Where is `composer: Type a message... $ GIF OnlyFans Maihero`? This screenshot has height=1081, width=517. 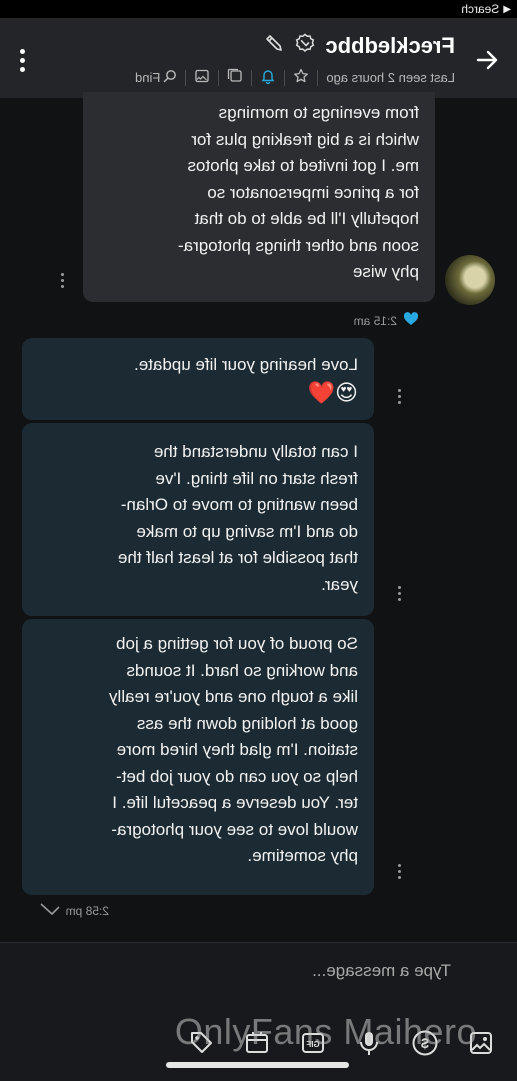
composer: Type a message... $ GIF OnlyFans Maihero is located at coordinates (258, 1011).